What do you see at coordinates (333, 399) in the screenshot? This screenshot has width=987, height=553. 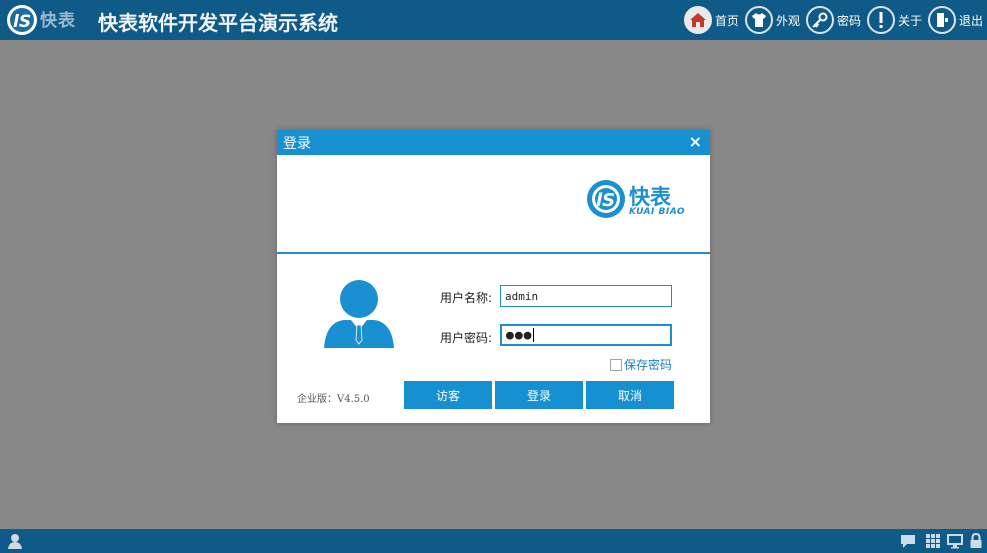 I see `version-label: 企业版：V4.5.0` at bounding box center [333, 399].